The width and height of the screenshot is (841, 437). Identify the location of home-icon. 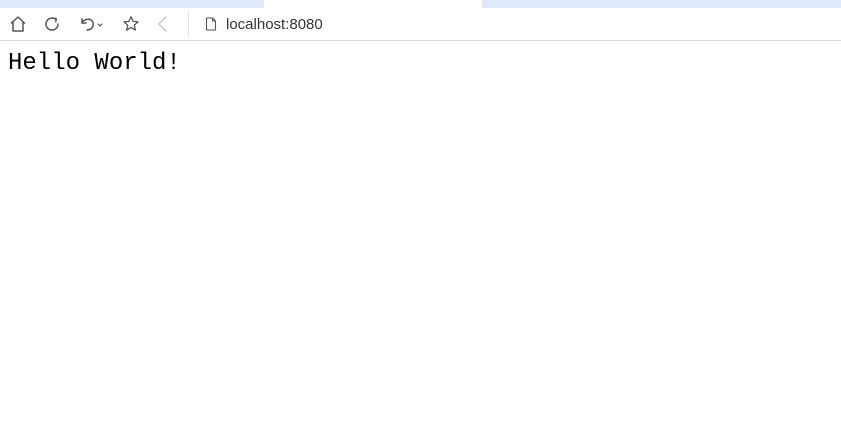
(18, 24).